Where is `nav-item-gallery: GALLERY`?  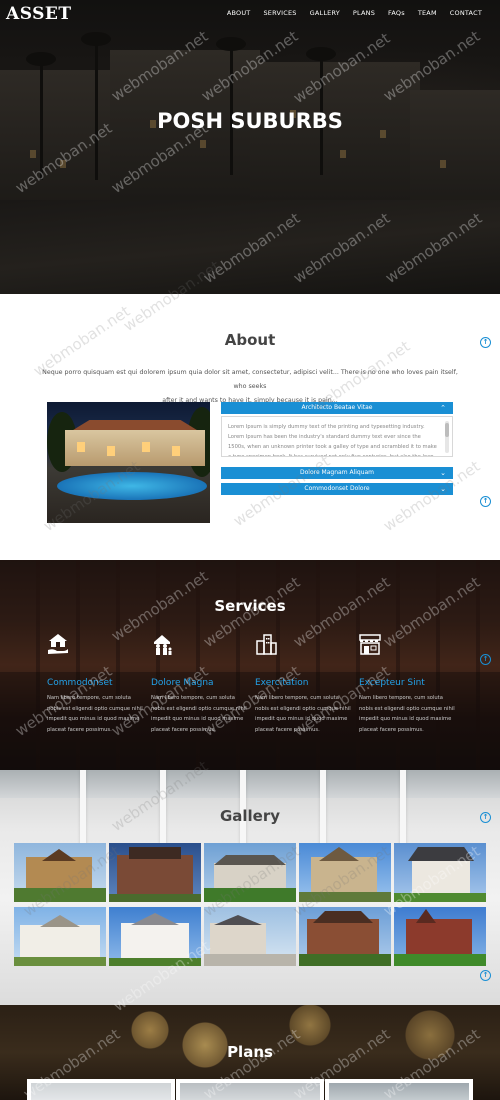 nav-item-gallery: GALLERY is located at coordinates (325, 13).